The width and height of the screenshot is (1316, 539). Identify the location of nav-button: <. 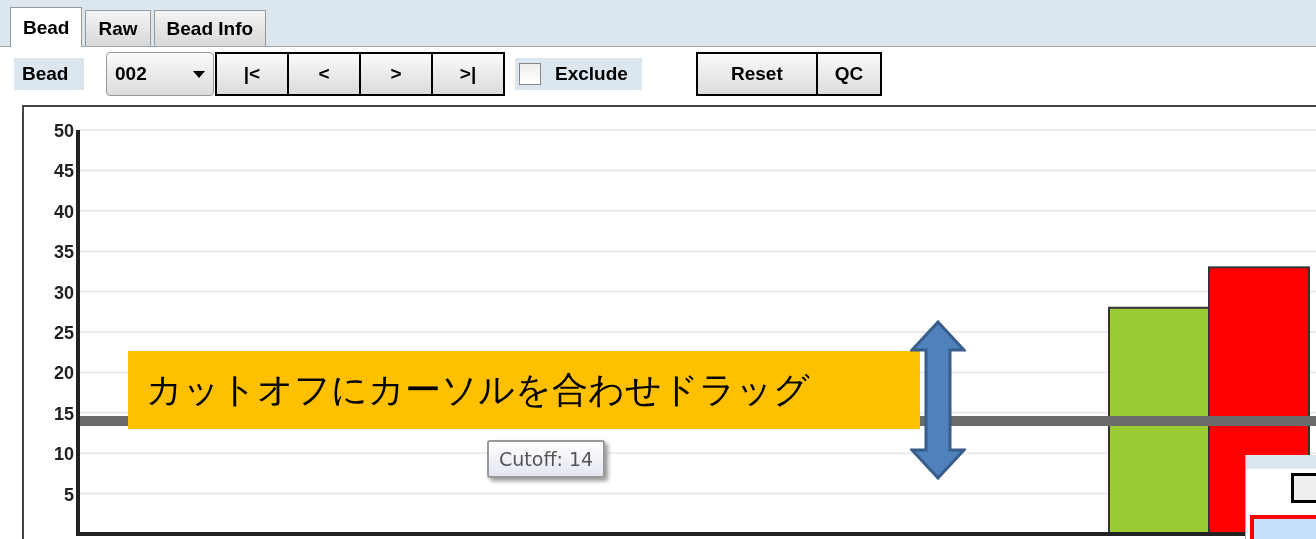
(324, 74).